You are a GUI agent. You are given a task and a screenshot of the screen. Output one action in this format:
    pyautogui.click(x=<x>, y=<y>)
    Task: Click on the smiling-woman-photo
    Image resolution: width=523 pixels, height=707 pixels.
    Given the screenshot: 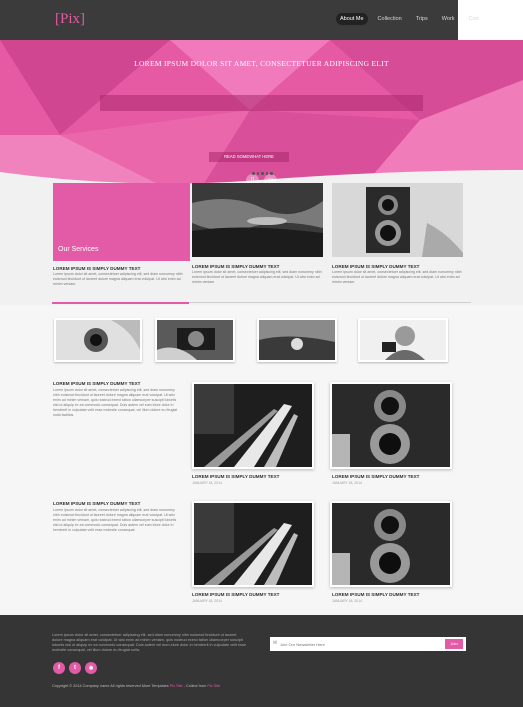 What is the action you would take?
    pyautogui.click(x=403, y=340)
    